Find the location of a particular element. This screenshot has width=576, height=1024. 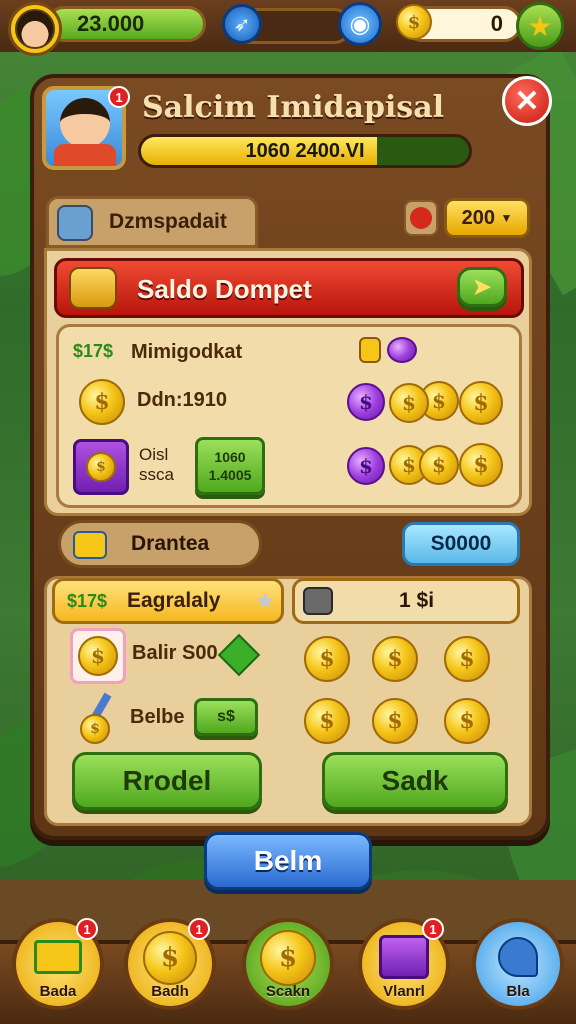

coins-counter: 23.000 is located at coordinates (126, 24).